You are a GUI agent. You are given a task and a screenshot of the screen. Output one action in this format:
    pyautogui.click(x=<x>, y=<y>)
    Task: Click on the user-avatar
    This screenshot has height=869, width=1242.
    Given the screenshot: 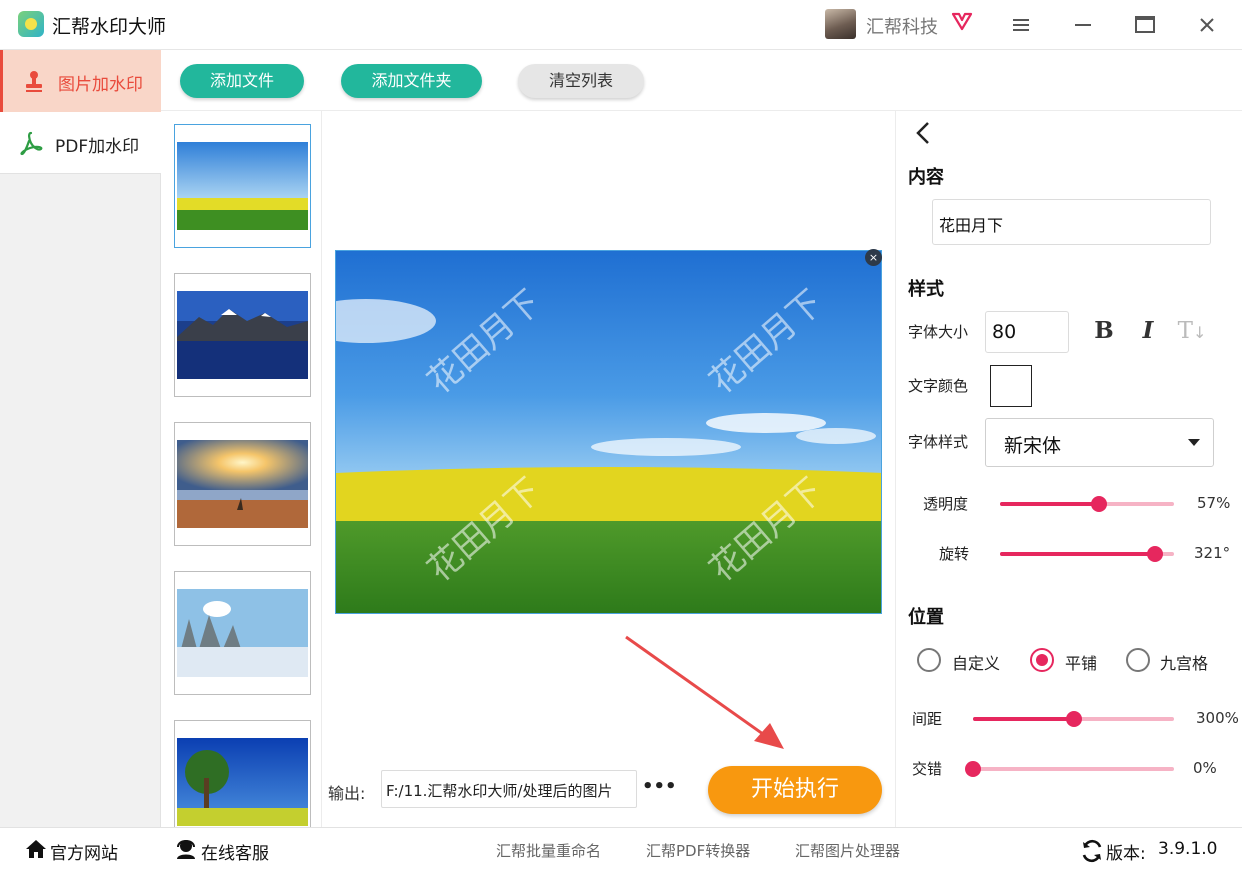 What is the action you would take?
    pyautogui.click(x=840, y=24)
    